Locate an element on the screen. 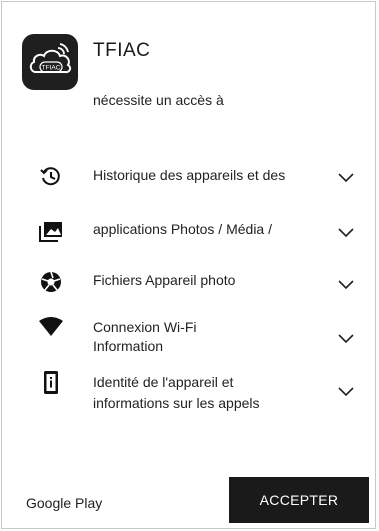 This screenshot has height=531, width=379. phone-info-icon is located at coordinates (51, 383).